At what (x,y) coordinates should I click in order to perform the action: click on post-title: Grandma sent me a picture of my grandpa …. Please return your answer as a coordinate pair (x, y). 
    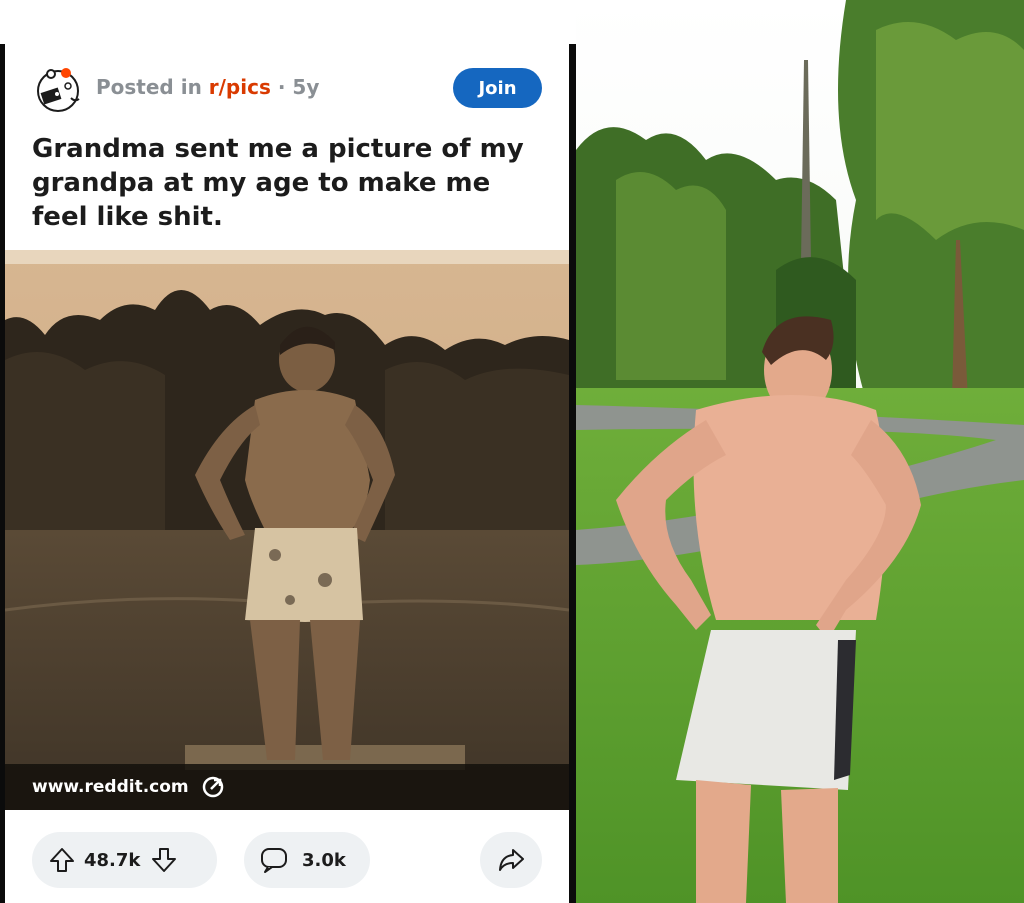
    Looking at the image, I should click on (292, 183).